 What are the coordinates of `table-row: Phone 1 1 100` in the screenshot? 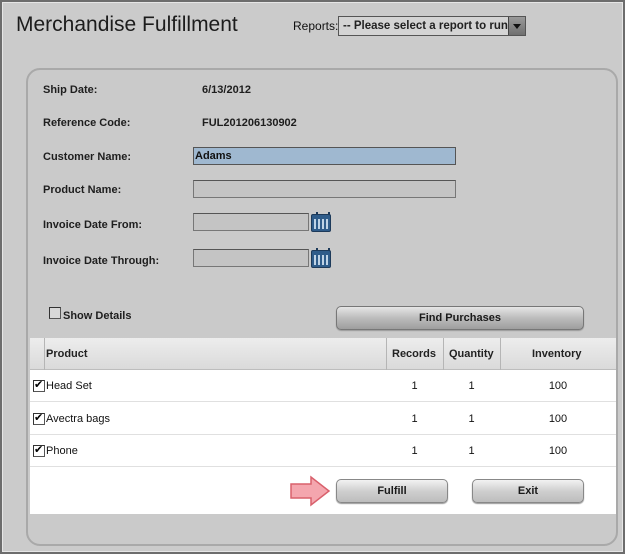 It's located at (323, 451).